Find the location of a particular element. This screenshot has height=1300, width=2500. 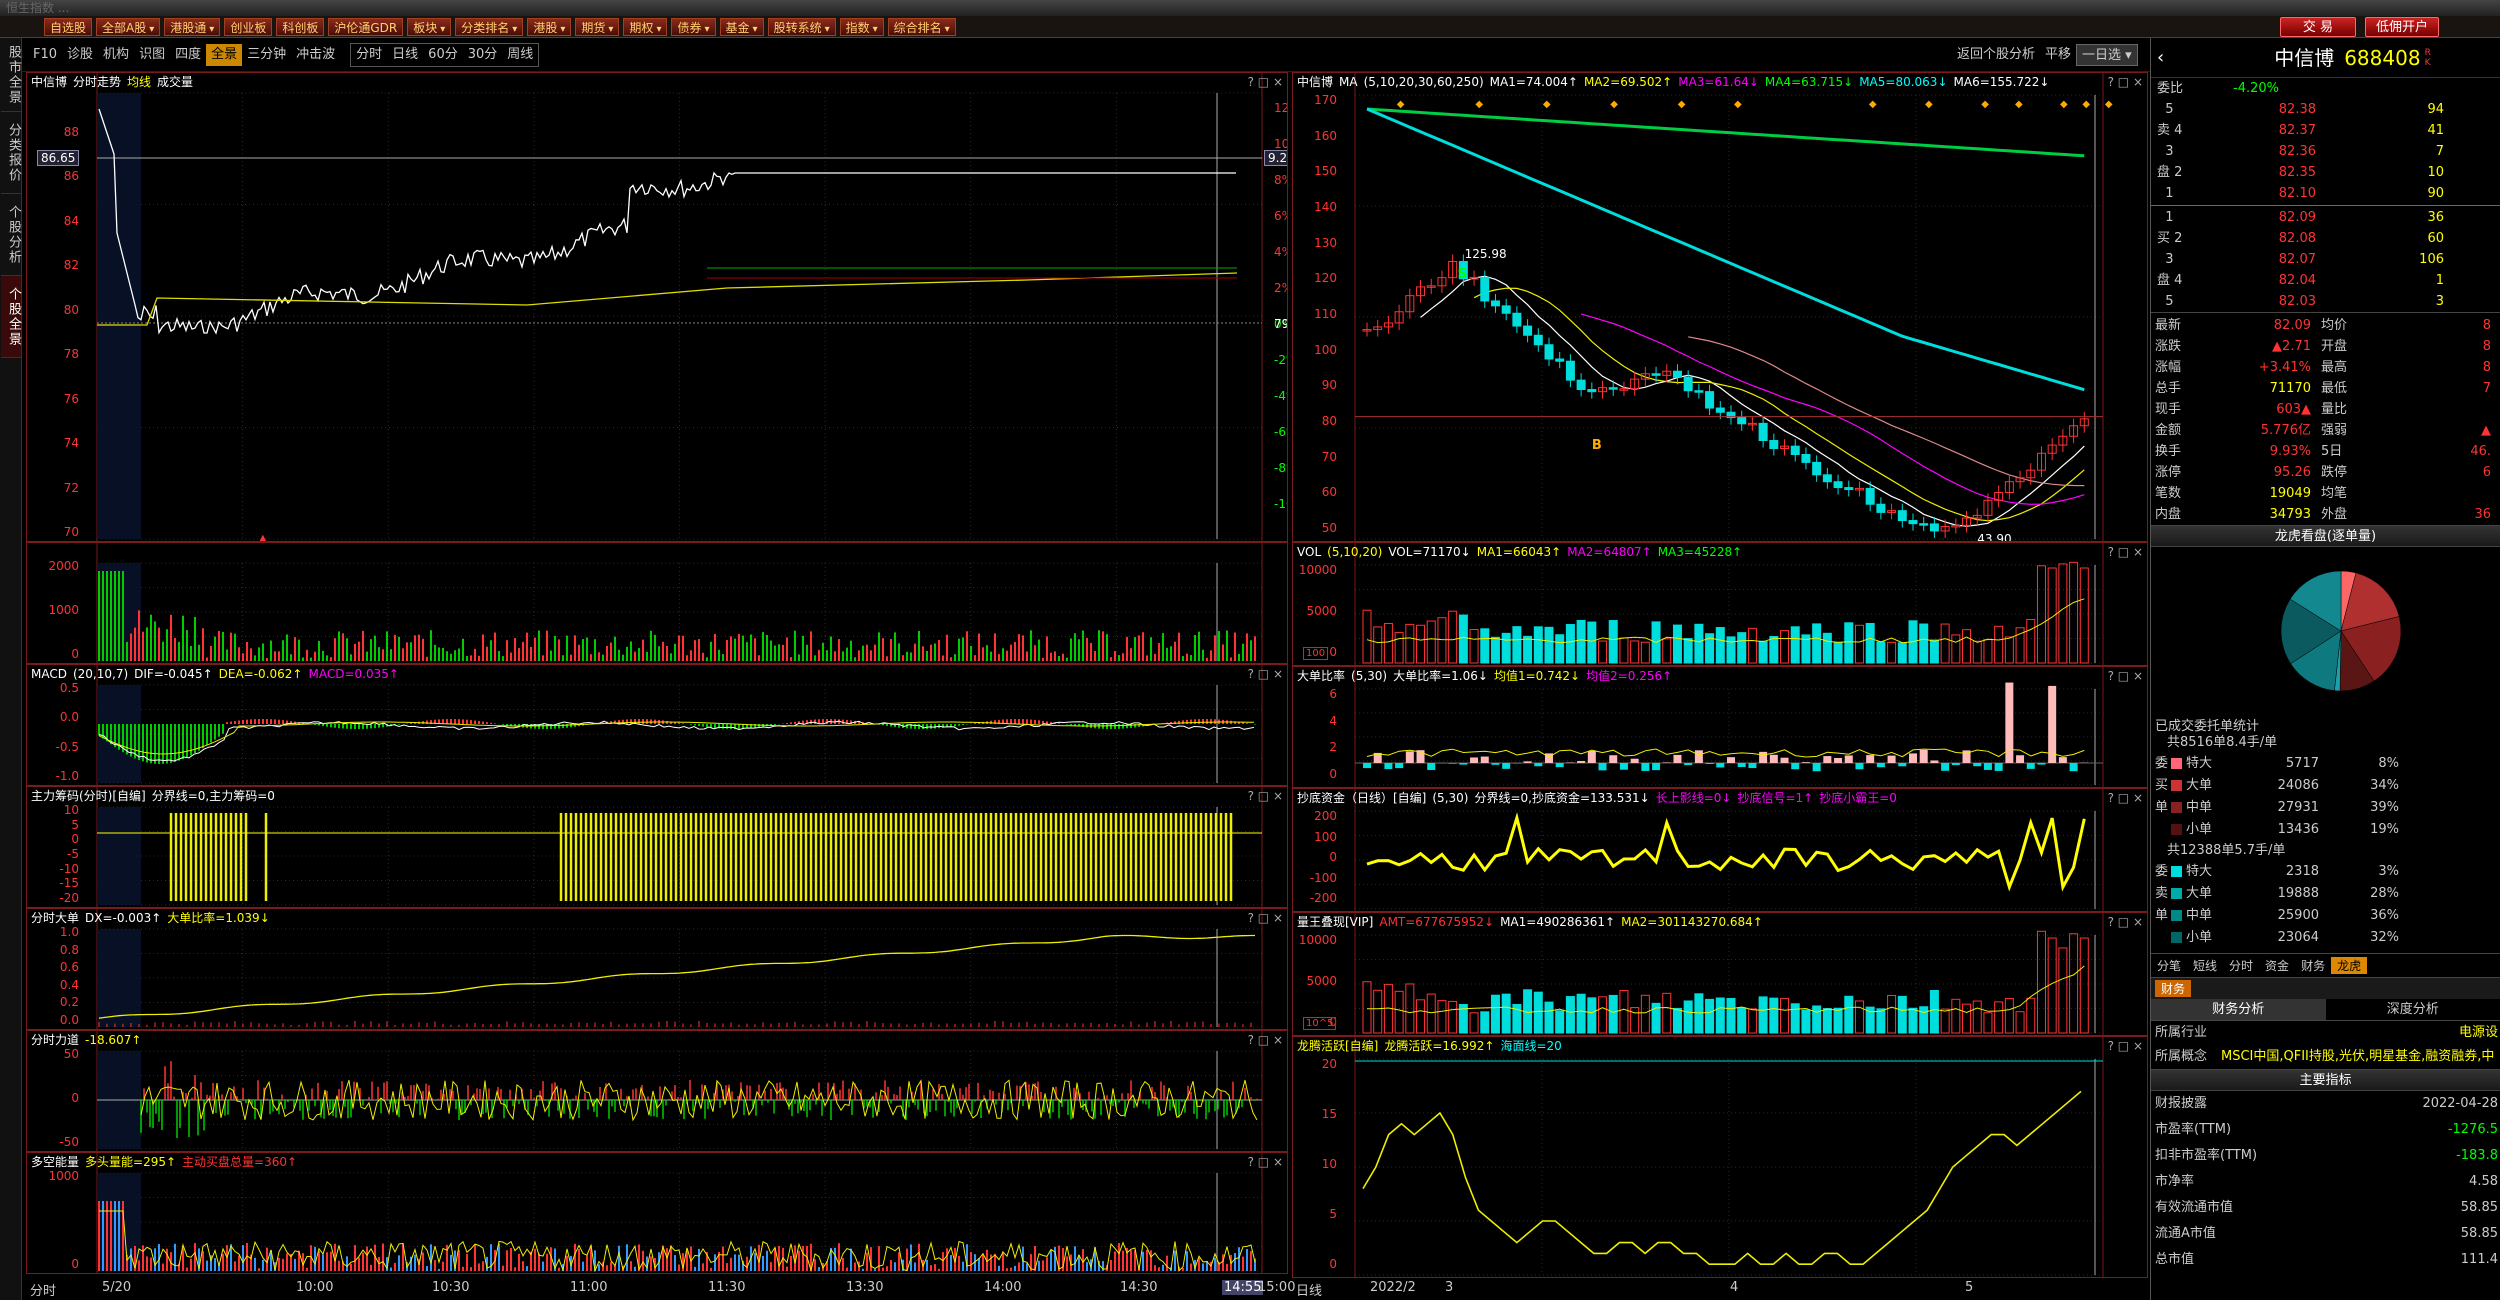

sell-level-row: 盘 2 82.35 10 is located at coordinates (2325, 172).